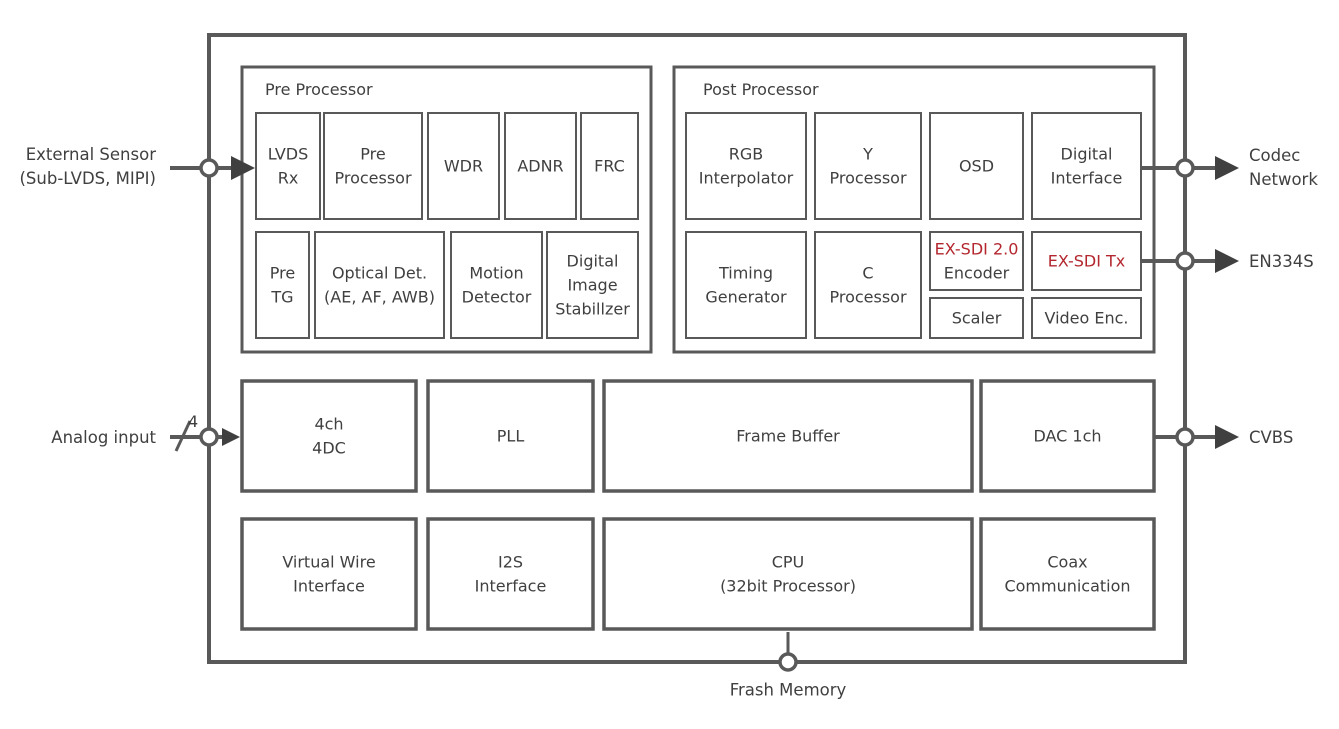 This screenshot has height=729, width=1339. What do you see at coordinates (496, 273) in the screenshot?
I see `block-label-line: Motion` at bounding box center [496, 273].